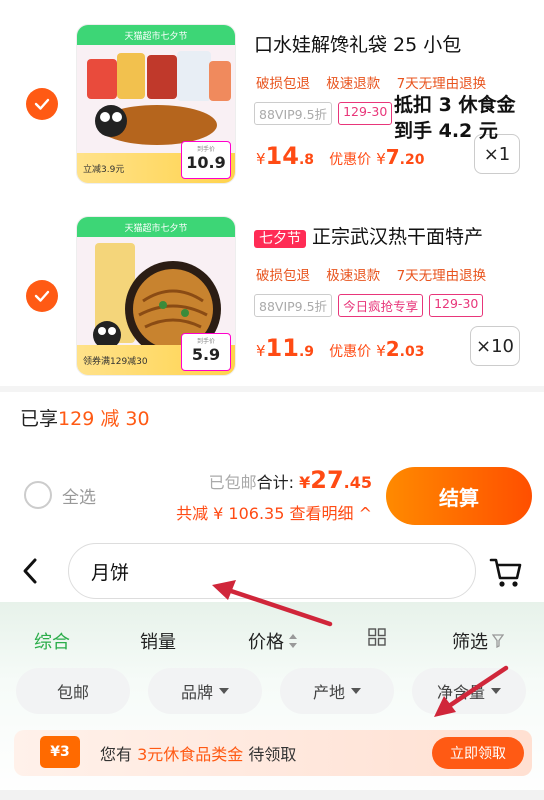  I want to click on thumb-price-box: 到手价 5.9, so click(206, 352).